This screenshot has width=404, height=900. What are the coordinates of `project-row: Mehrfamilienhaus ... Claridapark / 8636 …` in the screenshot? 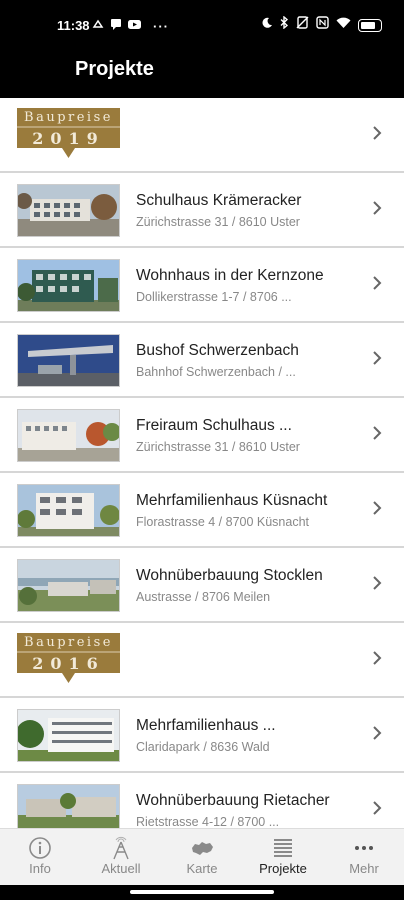 It's located at (202, 735).